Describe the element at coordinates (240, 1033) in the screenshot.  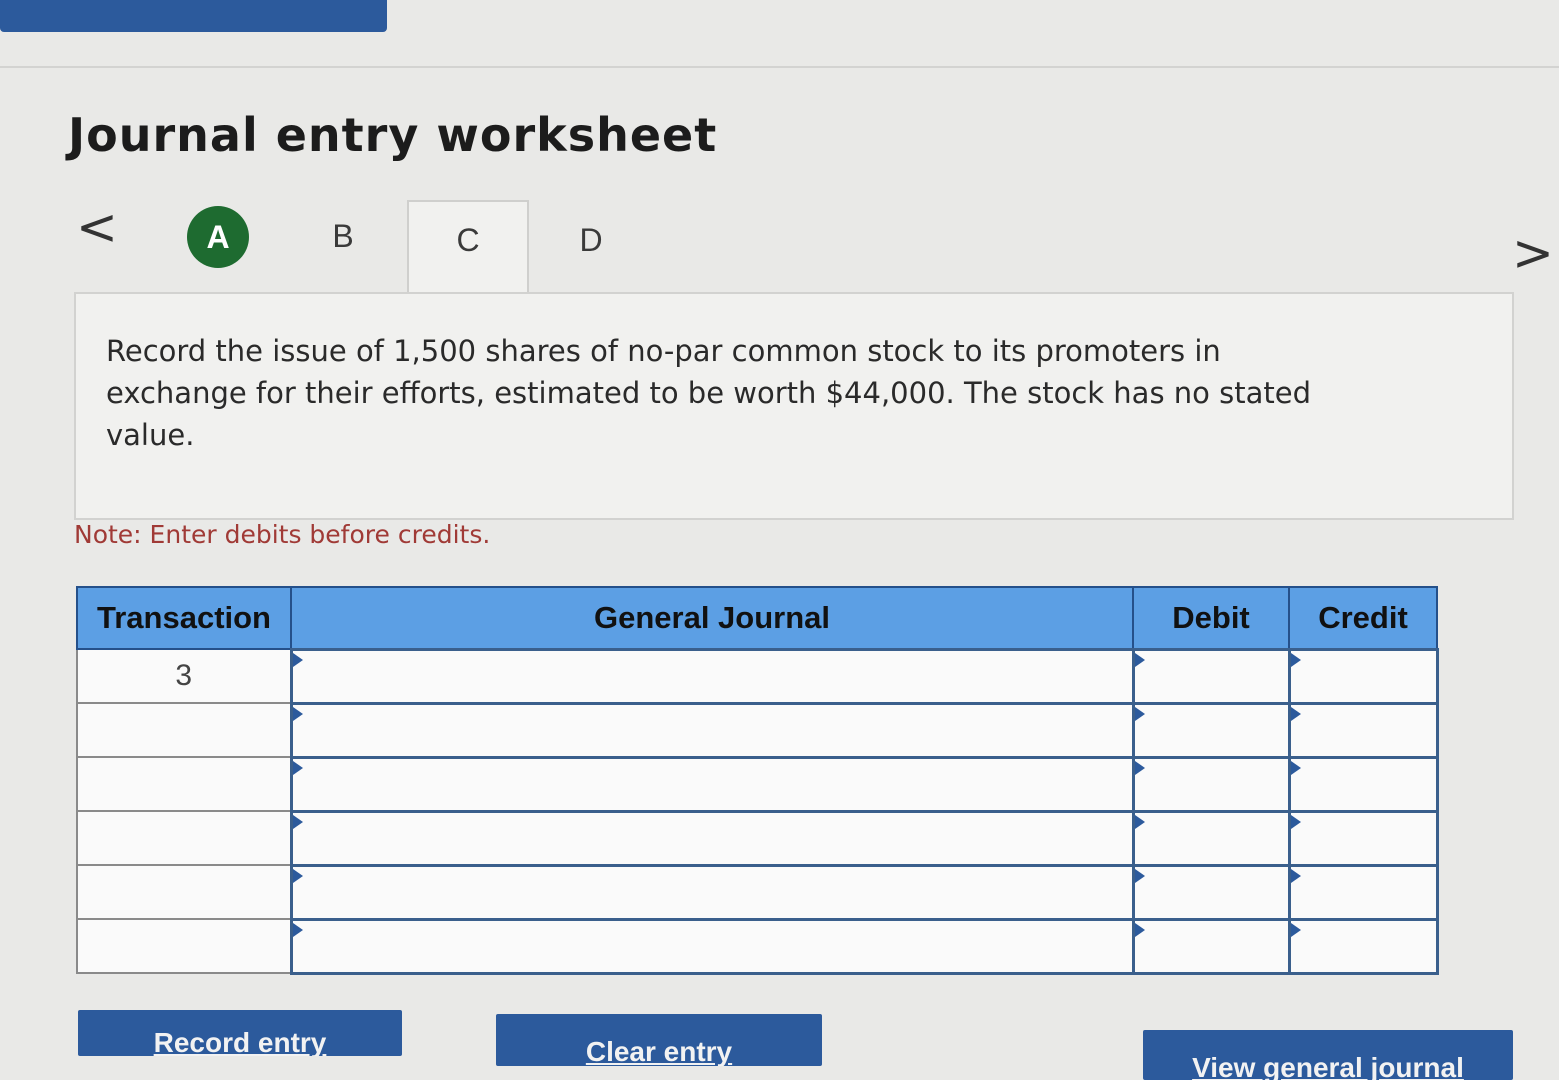
I see `record-entry-button: Record entry` at that location.